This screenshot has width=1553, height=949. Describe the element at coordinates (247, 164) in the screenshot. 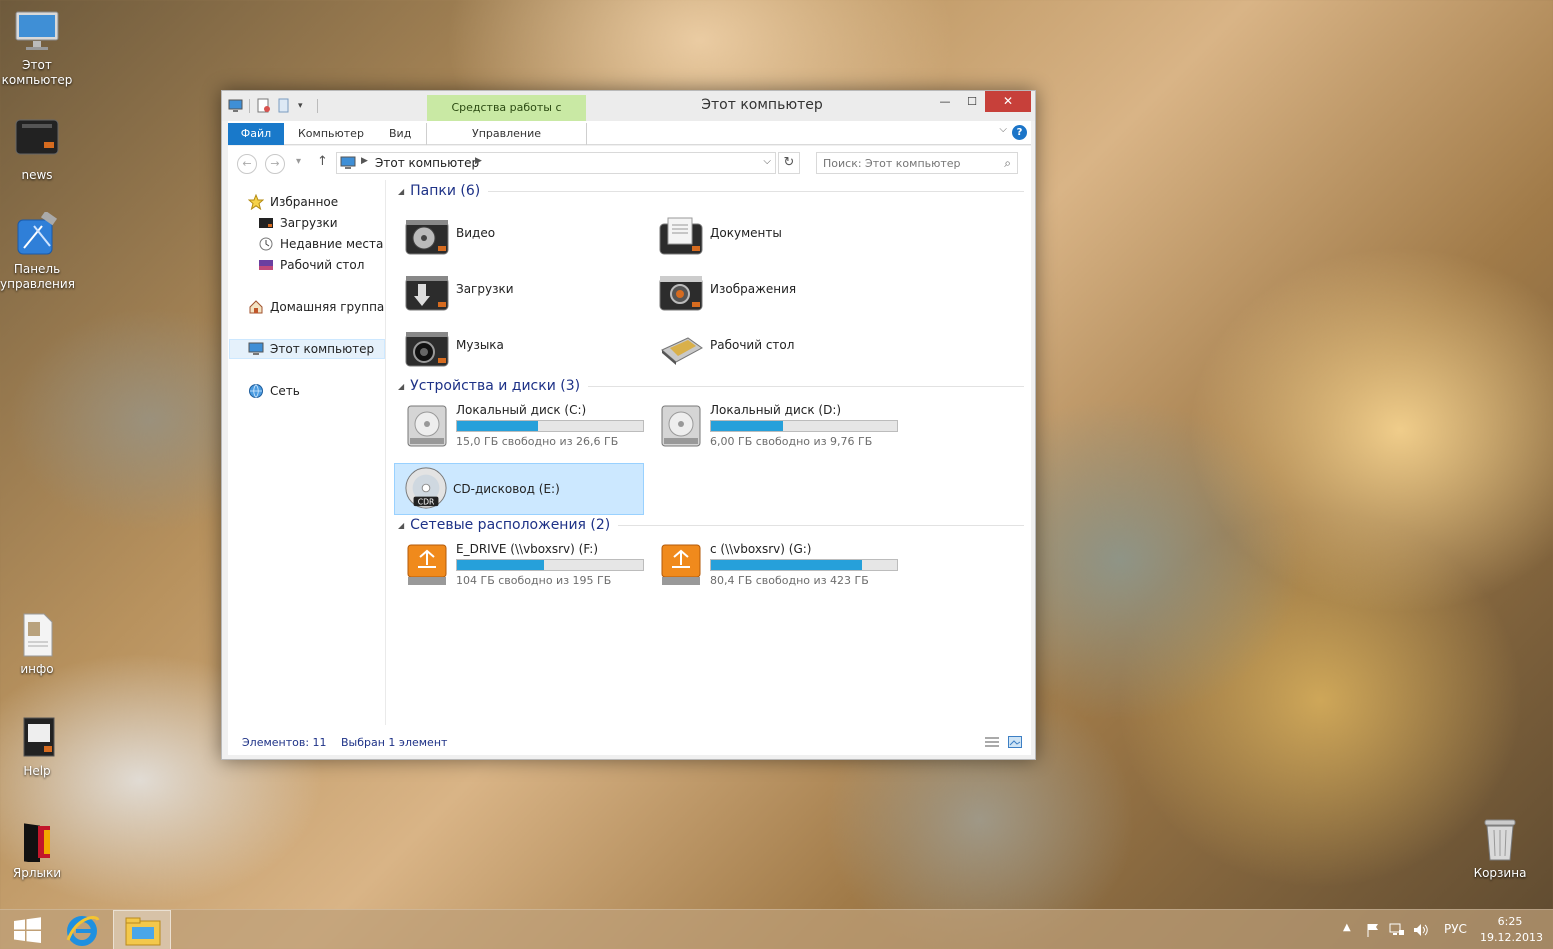

I see `back-button: ←` at that location.